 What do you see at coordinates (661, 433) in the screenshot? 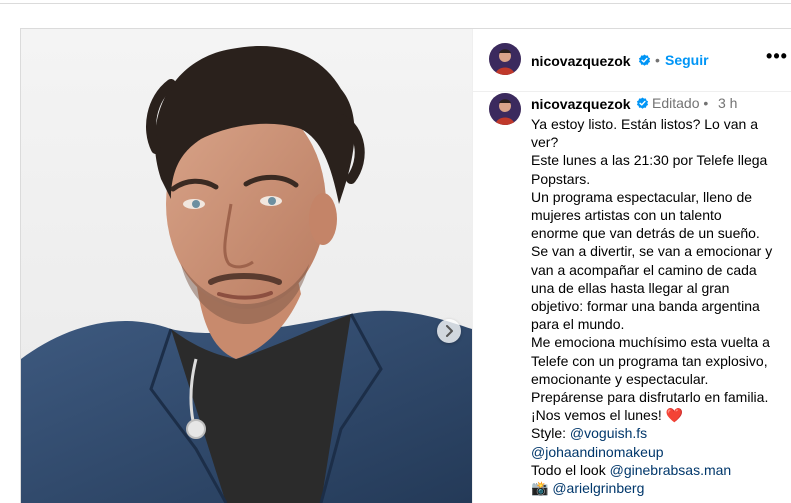
I see `credit-style: Style: @voguish.fs` at bounding box center [661, 433].